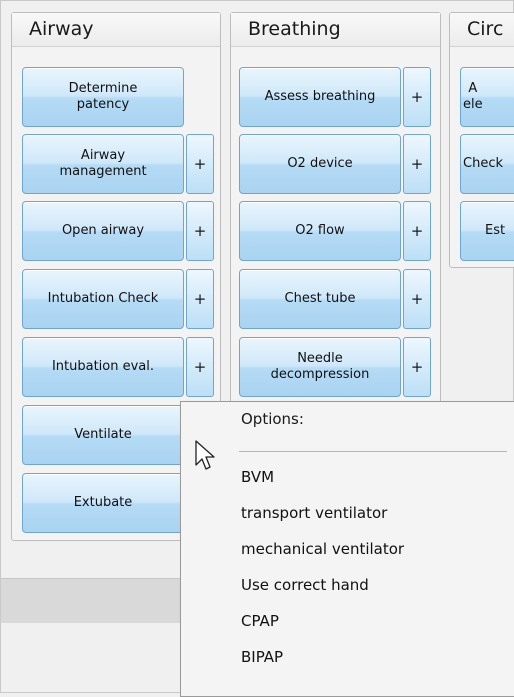 The width and height of the screenshot is (514, 697). Describe the element at coordinates (417, 164) in the screenshot. I see `o2-device-plus-button: +` at that location.